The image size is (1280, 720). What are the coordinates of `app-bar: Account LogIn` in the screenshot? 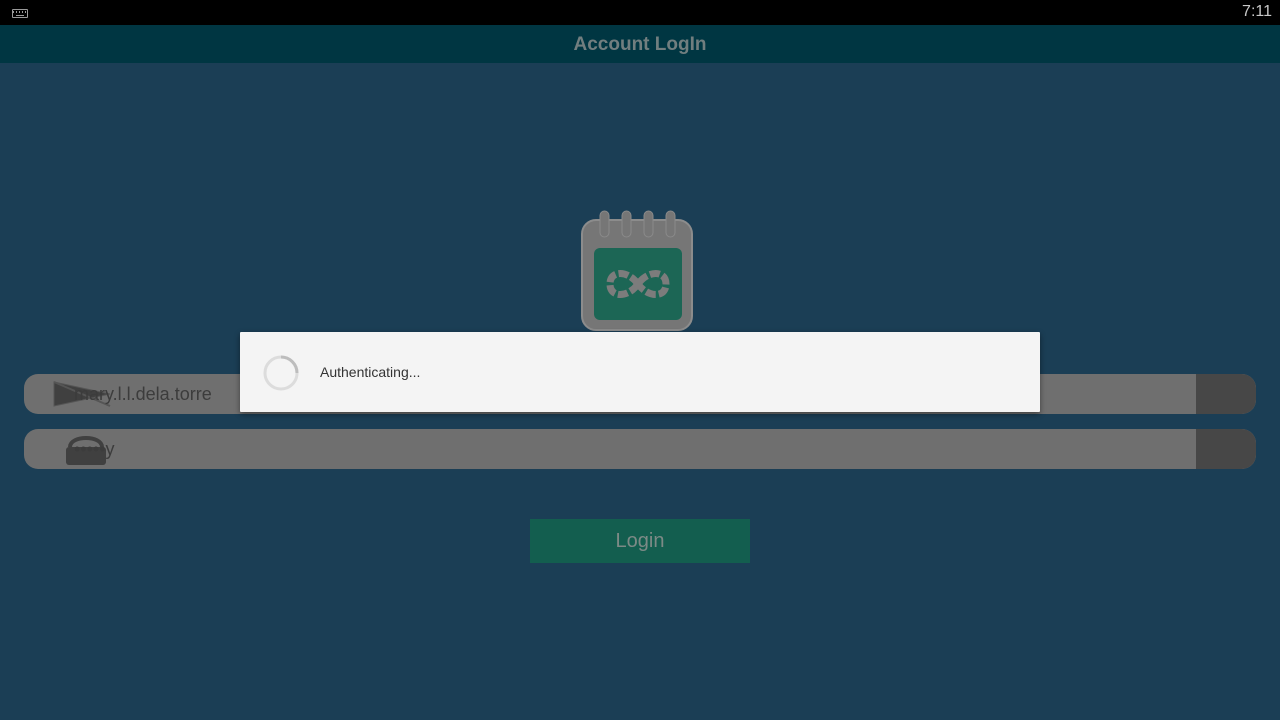 It's located at (640, 44).